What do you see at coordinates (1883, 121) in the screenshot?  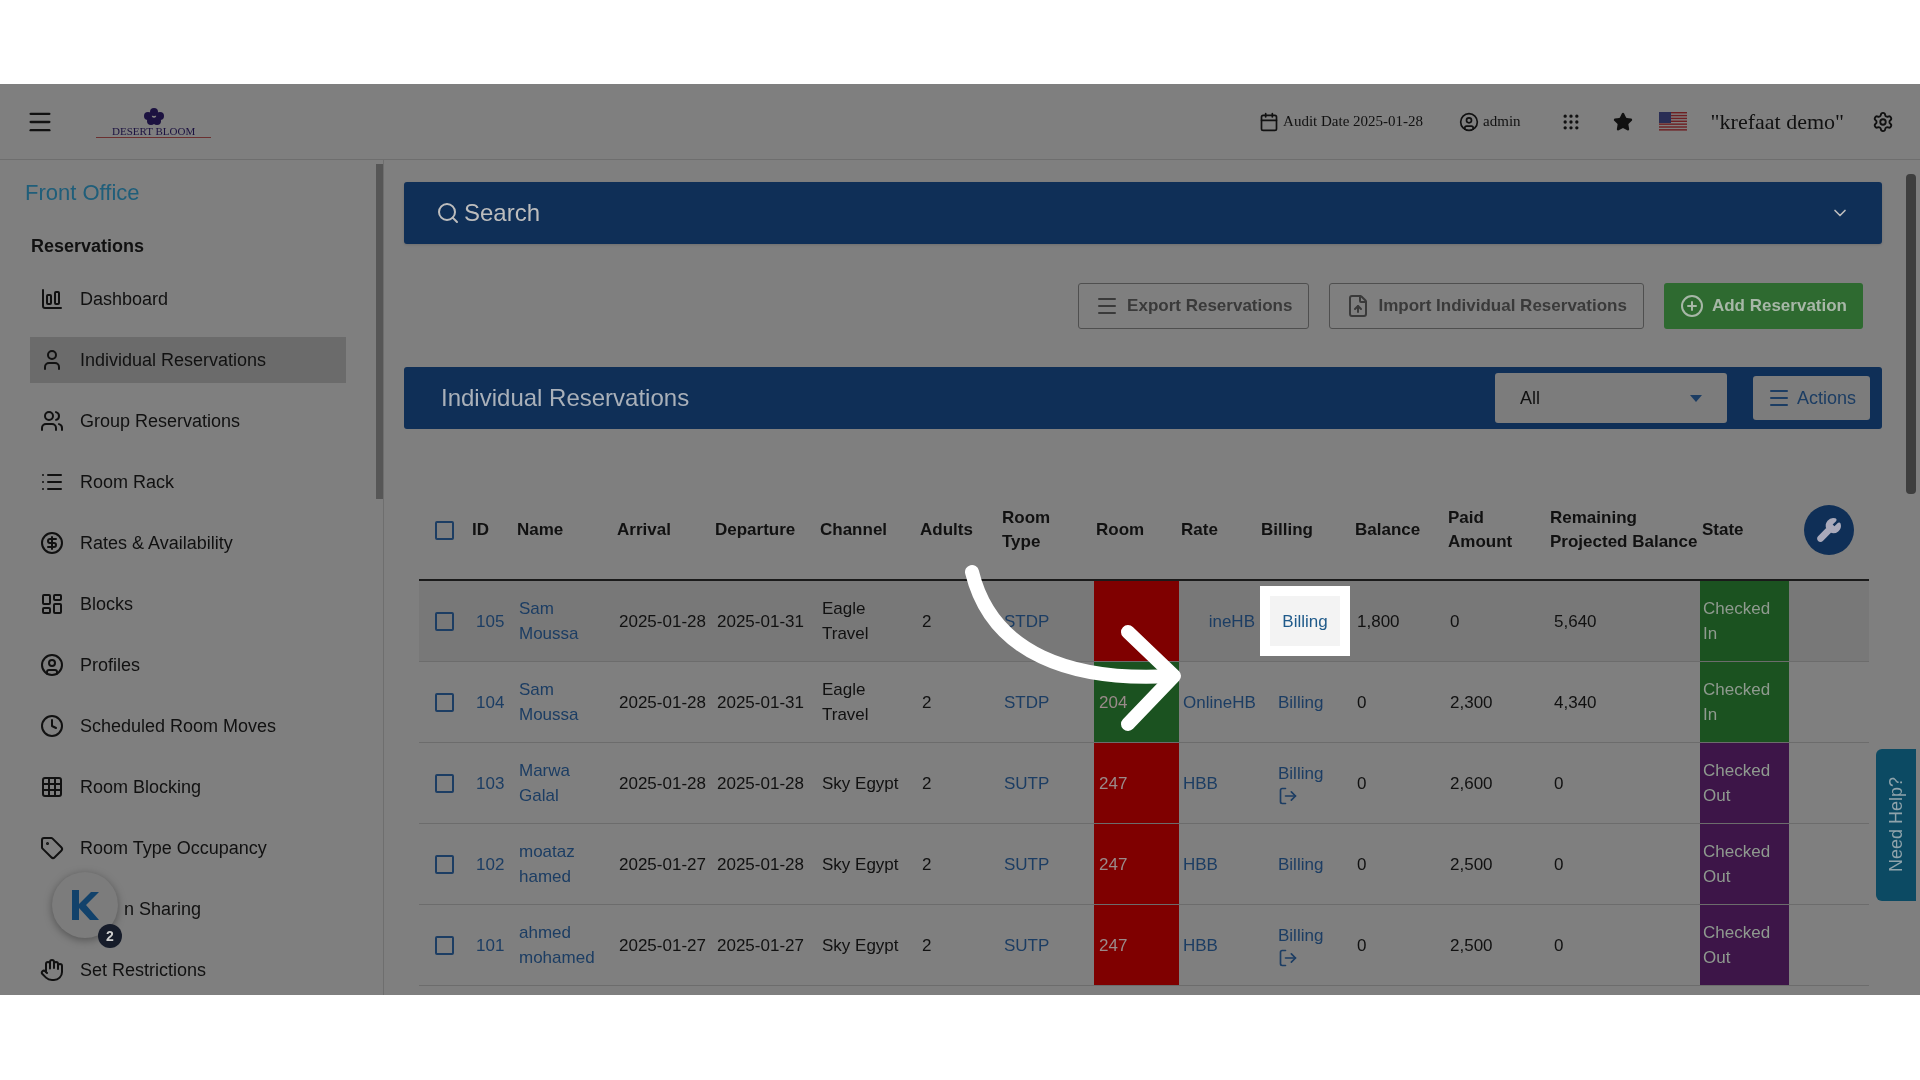 I see `settings-icon` at bounding box center [1883, 121].